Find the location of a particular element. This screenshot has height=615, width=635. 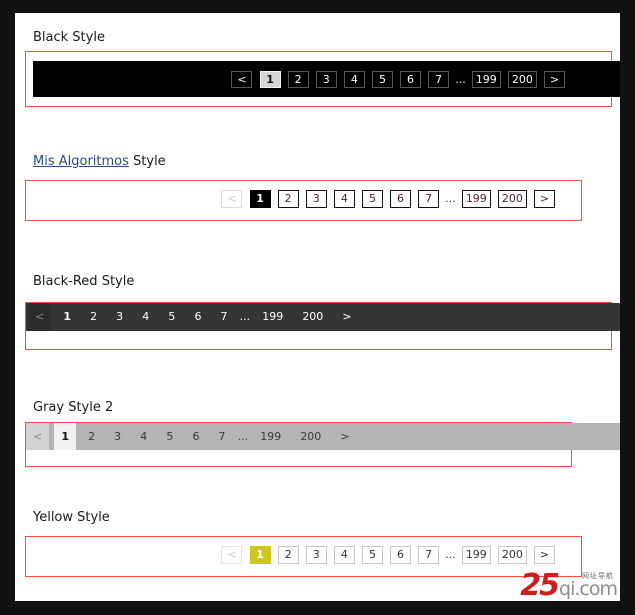

demo-frame-gray: < 1 2 3 4 5 6 7 ... 199 200 > is located at coordinates (322, 444).